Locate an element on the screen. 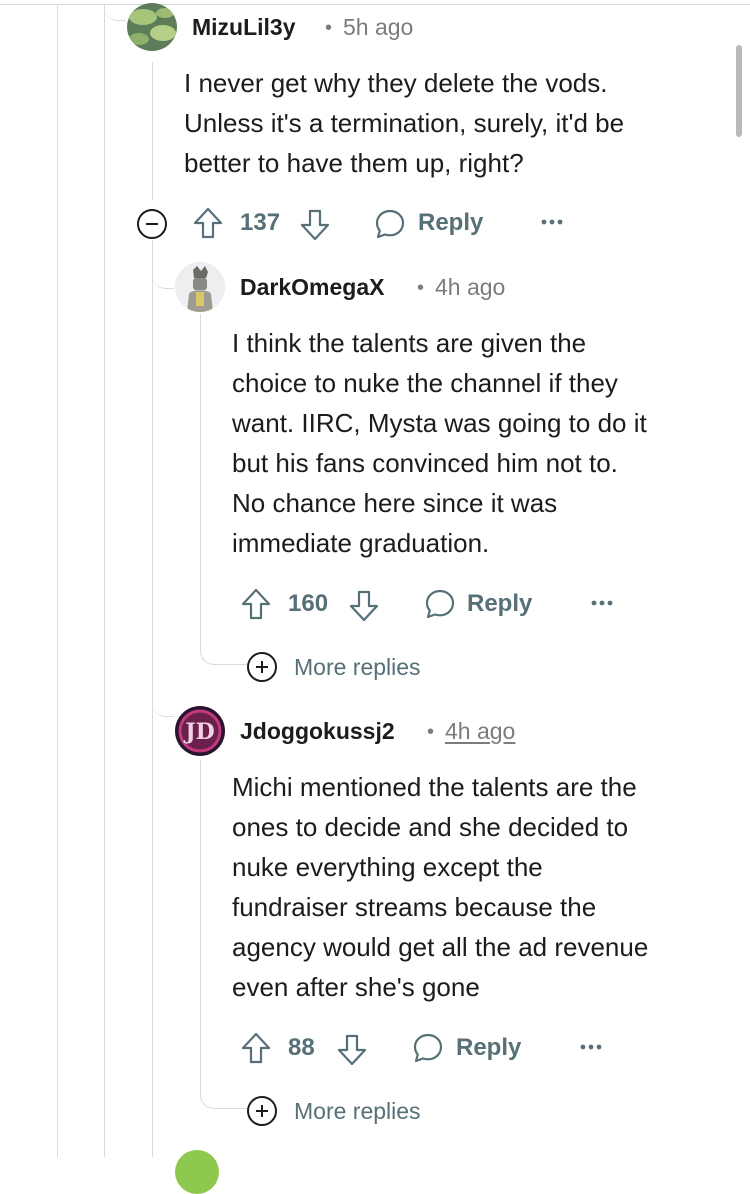 This screenshot has height=1194, width=750. thread-connector-reply2 is located at coordinates (163, 708).